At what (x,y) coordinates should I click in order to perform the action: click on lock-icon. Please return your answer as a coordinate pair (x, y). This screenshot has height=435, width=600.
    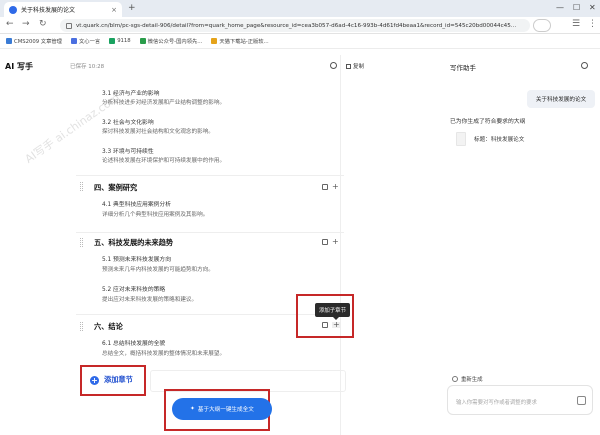
    Looking at the image, I should click on (69, 25).